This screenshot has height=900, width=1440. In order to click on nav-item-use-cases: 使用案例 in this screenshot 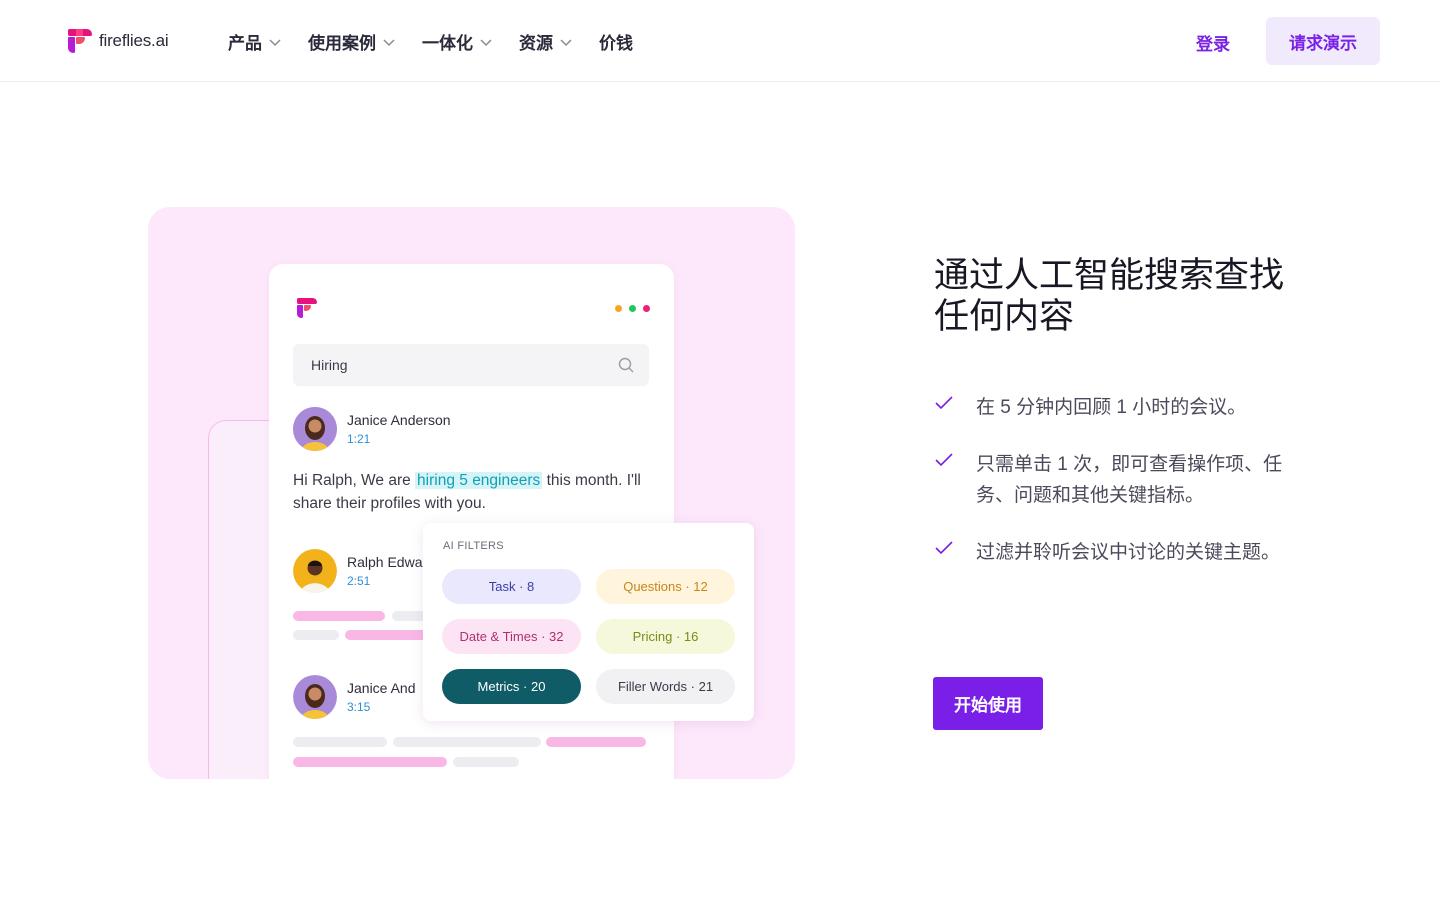, I will do `click(352, 41)`.